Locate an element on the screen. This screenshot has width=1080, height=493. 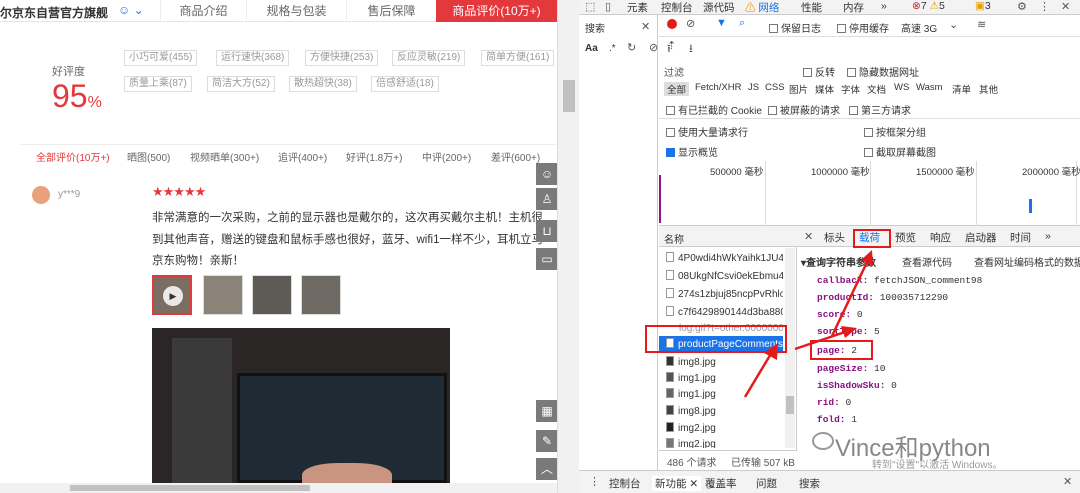
drawer-tab-close-icon: ✕ is located at coordinates (693, 484).